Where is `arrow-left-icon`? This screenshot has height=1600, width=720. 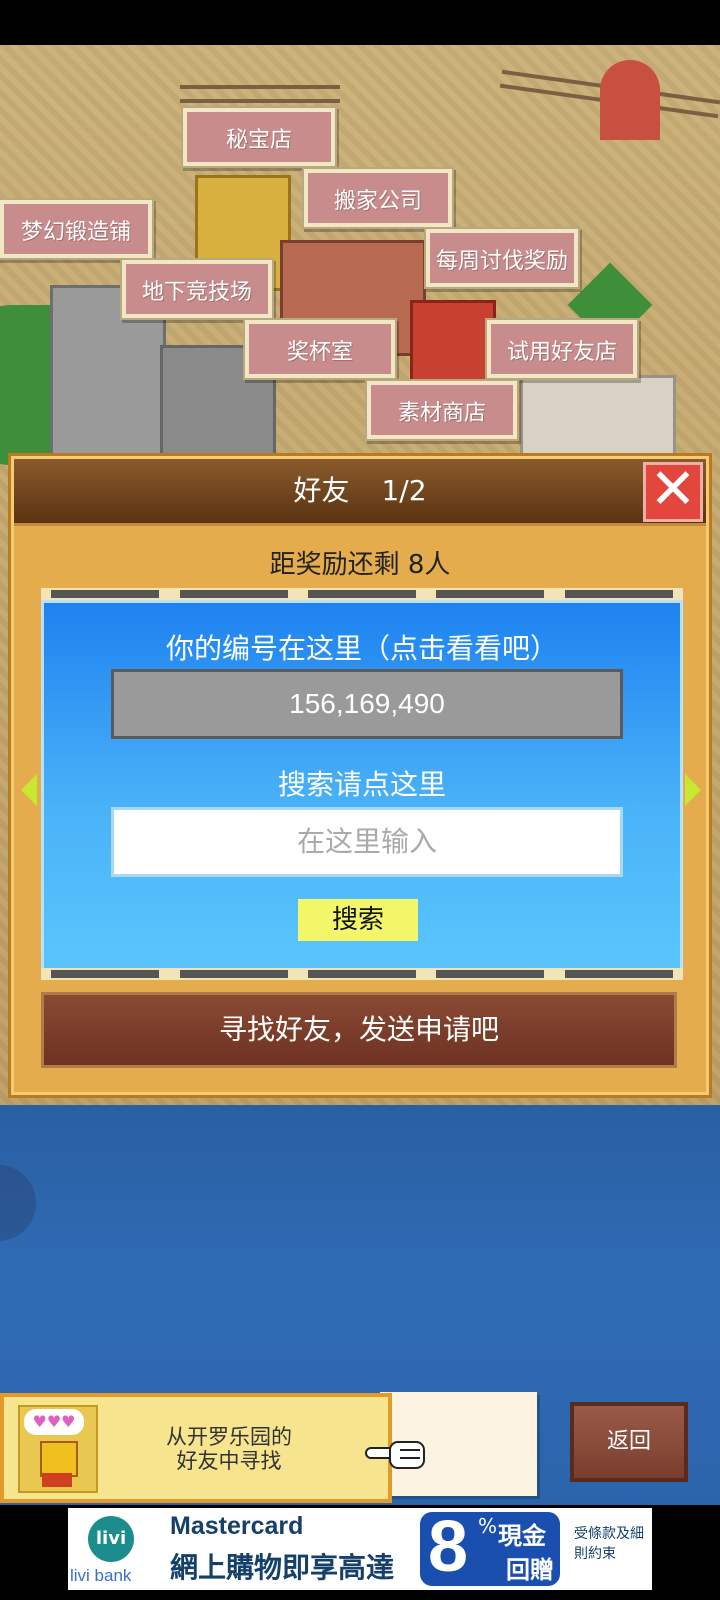
arrow-left-icon is located at coordinates (29, 790).